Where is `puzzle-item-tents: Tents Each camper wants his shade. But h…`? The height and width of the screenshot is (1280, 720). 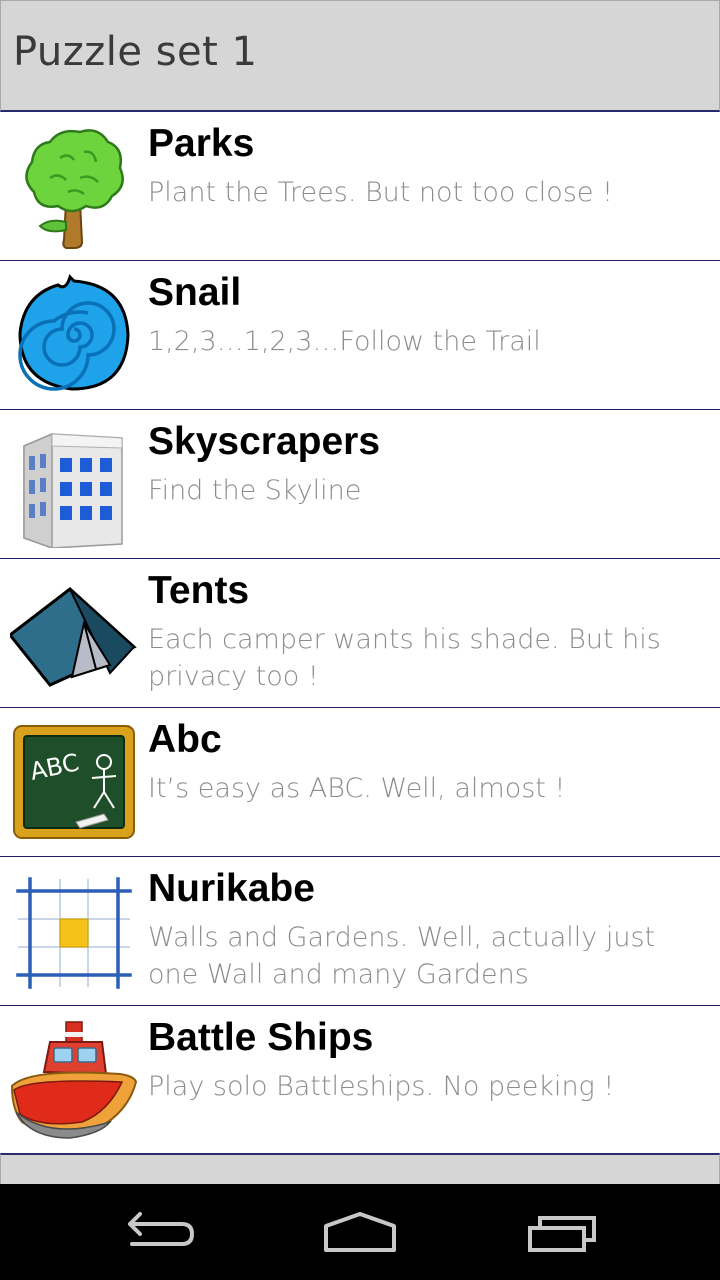
puzzle-item-tents: Tents Each camper wants his shade. But h… is located at coordinates (360, 633).